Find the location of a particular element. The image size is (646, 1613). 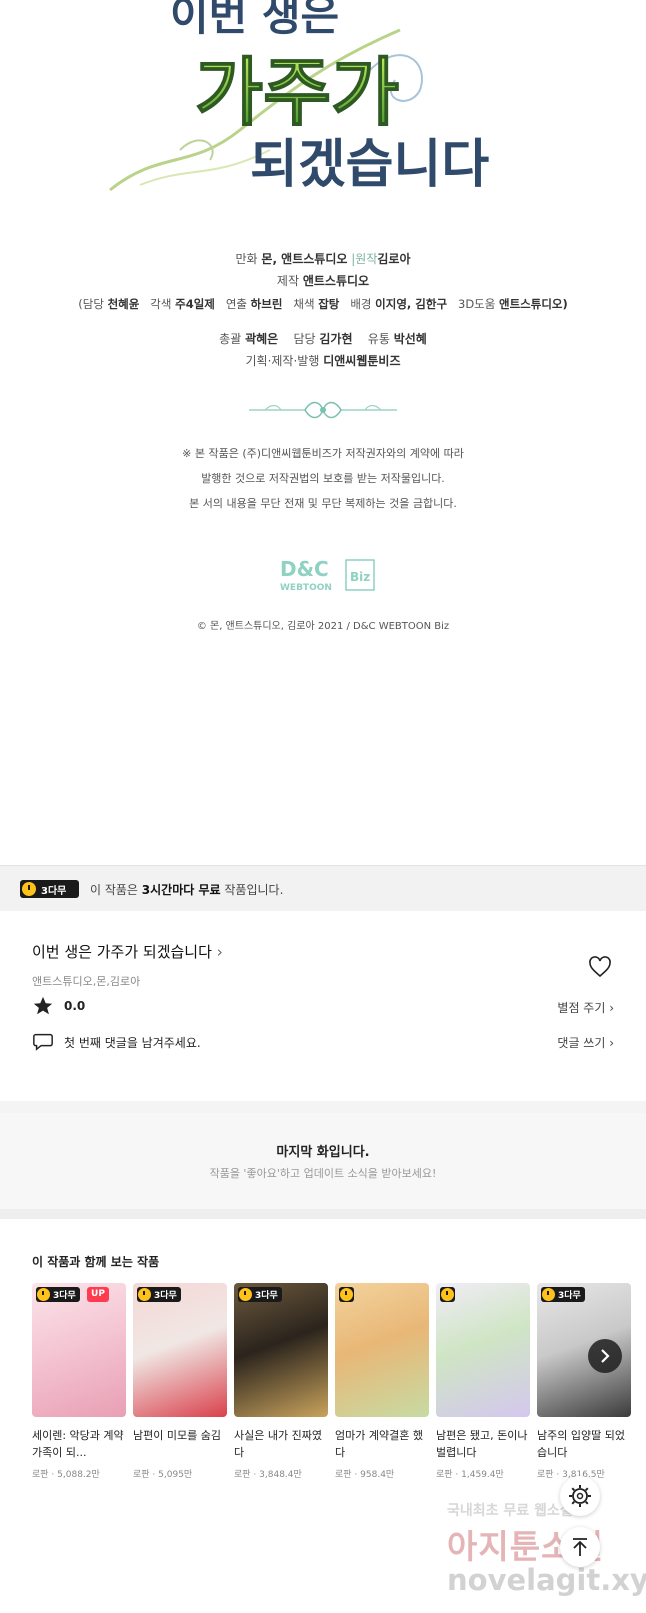

credit-line-2: 제작 앤트스튜디오 is located at coordinates (323, 281).